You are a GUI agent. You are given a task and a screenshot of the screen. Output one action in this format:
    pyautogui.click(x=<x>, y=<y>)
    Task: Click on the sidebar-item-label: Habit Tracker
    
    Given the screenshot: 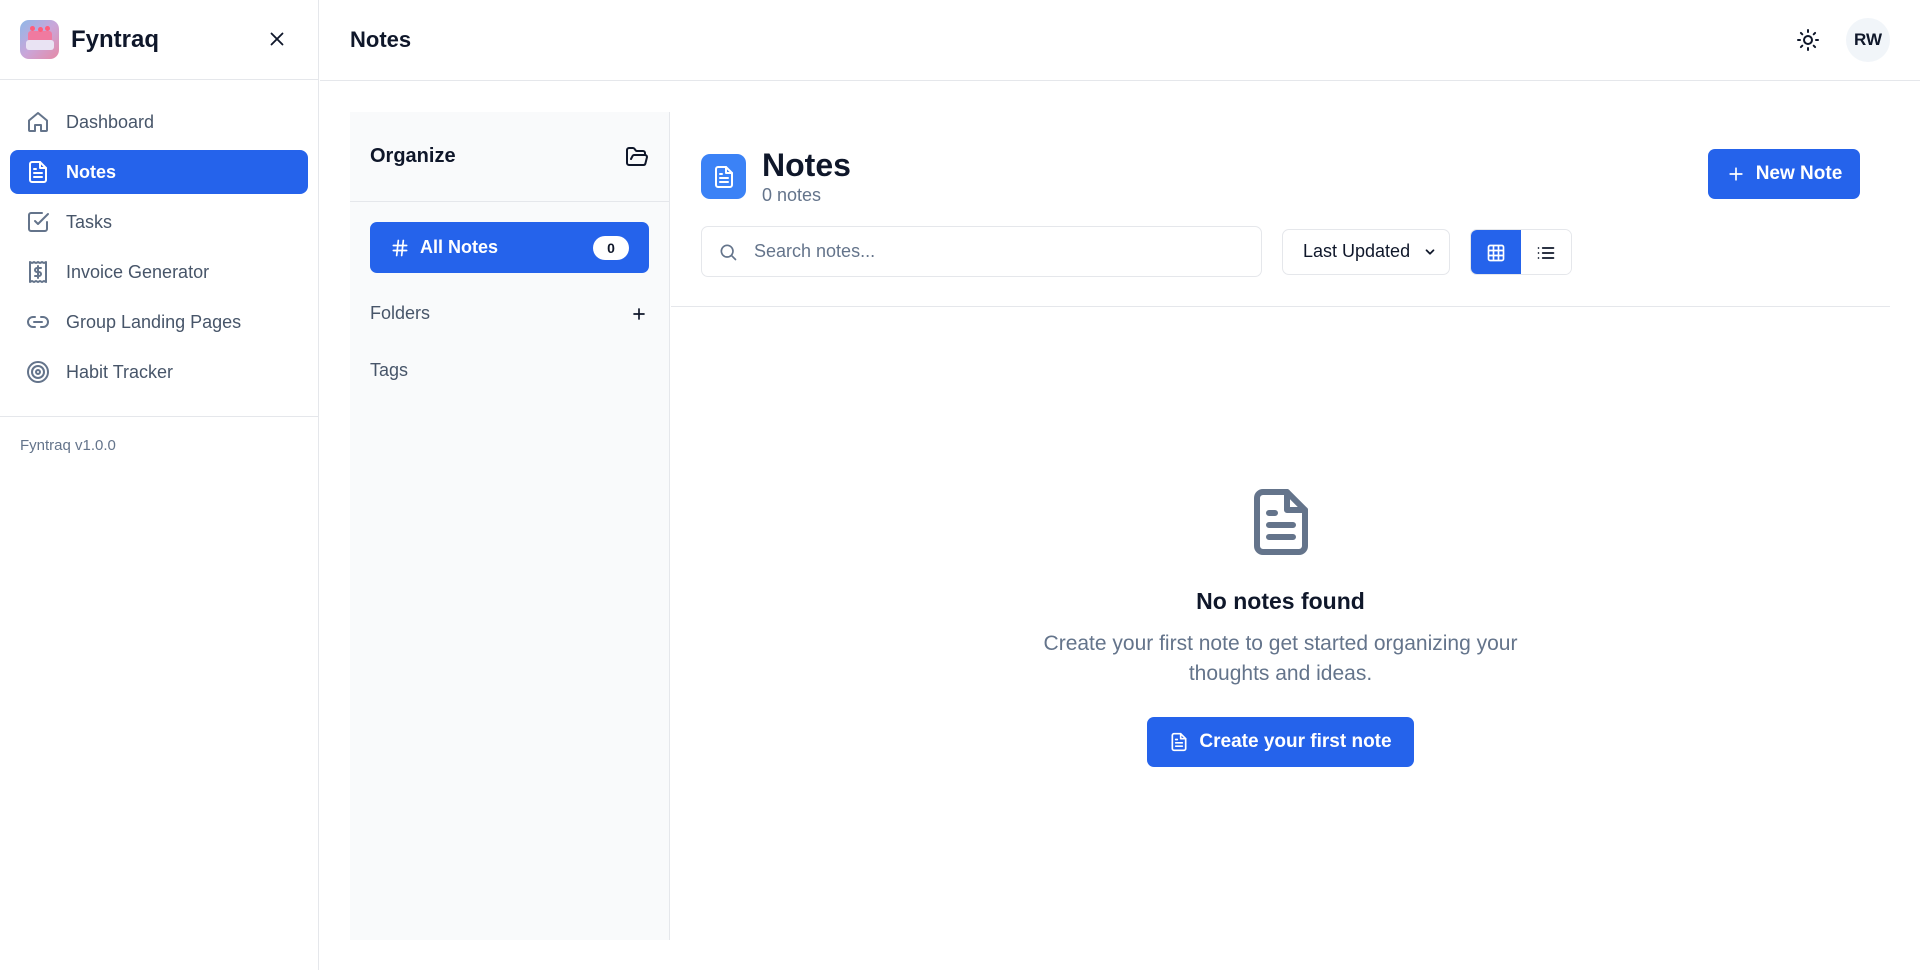 What is the action you would take?
    pyautogui.click(x=120, y=371)
    